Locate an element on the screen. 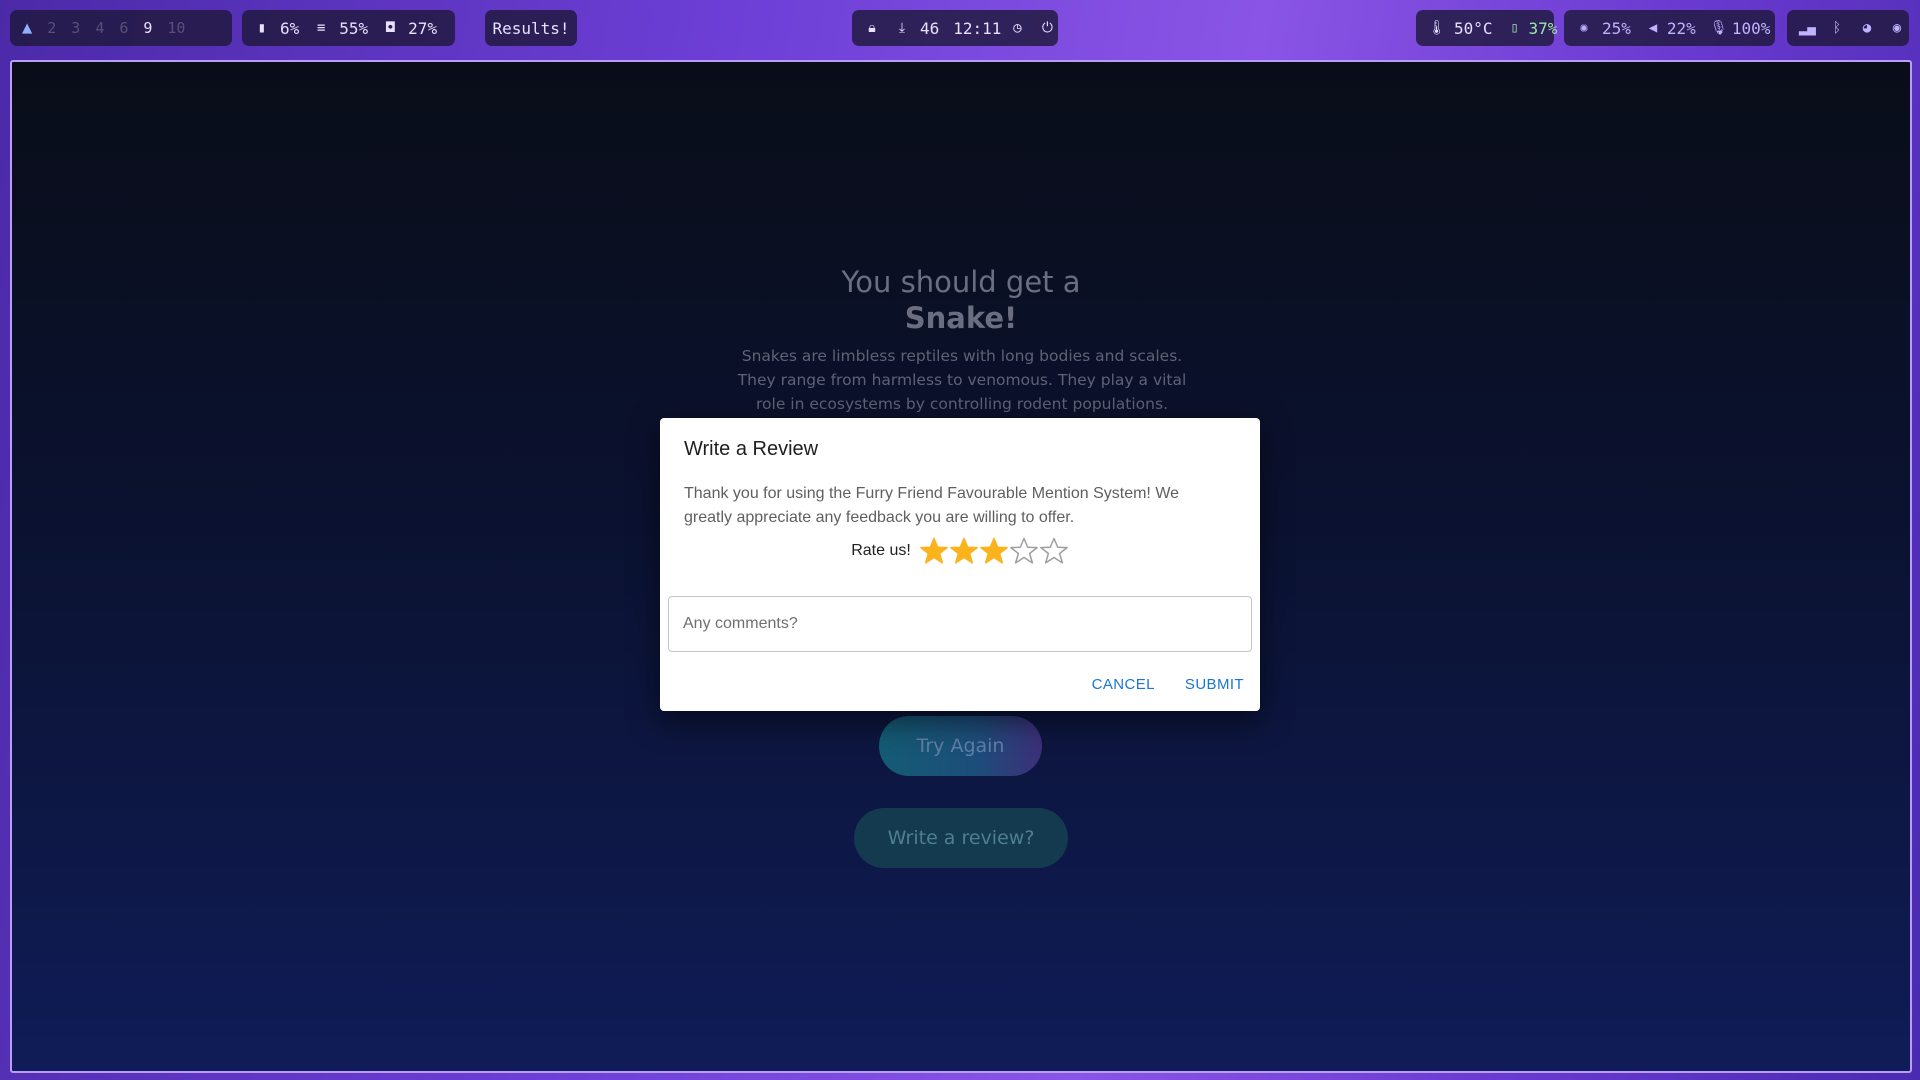 The height and width of the screenshot is (1080, 1920). dialog-actions: CANCEL SUBMIT is located at coordinates (1153, 684).